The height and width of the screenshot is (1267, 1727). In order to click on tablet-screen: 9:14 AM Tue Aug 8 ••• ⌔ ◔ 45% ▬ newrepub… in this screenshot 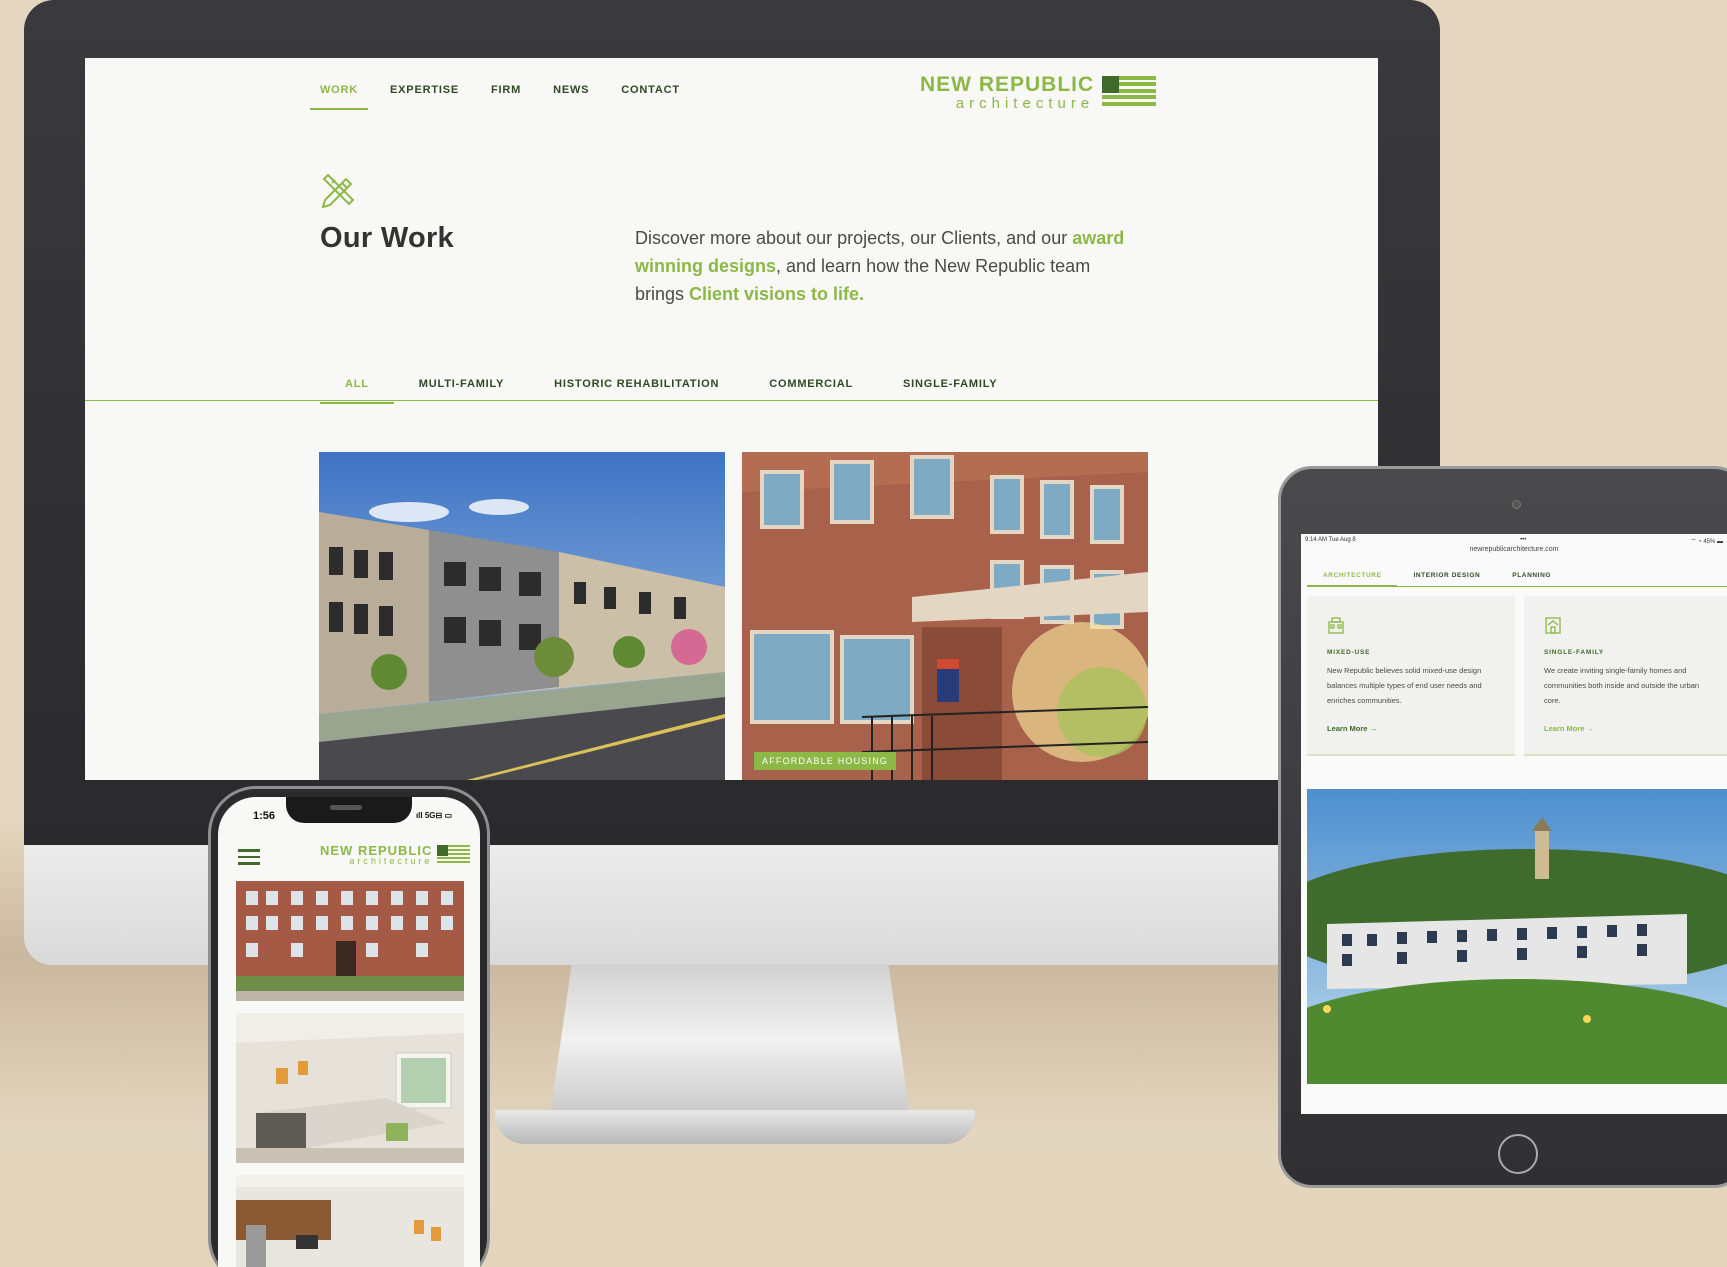, I will do `click(1514, 824)`.